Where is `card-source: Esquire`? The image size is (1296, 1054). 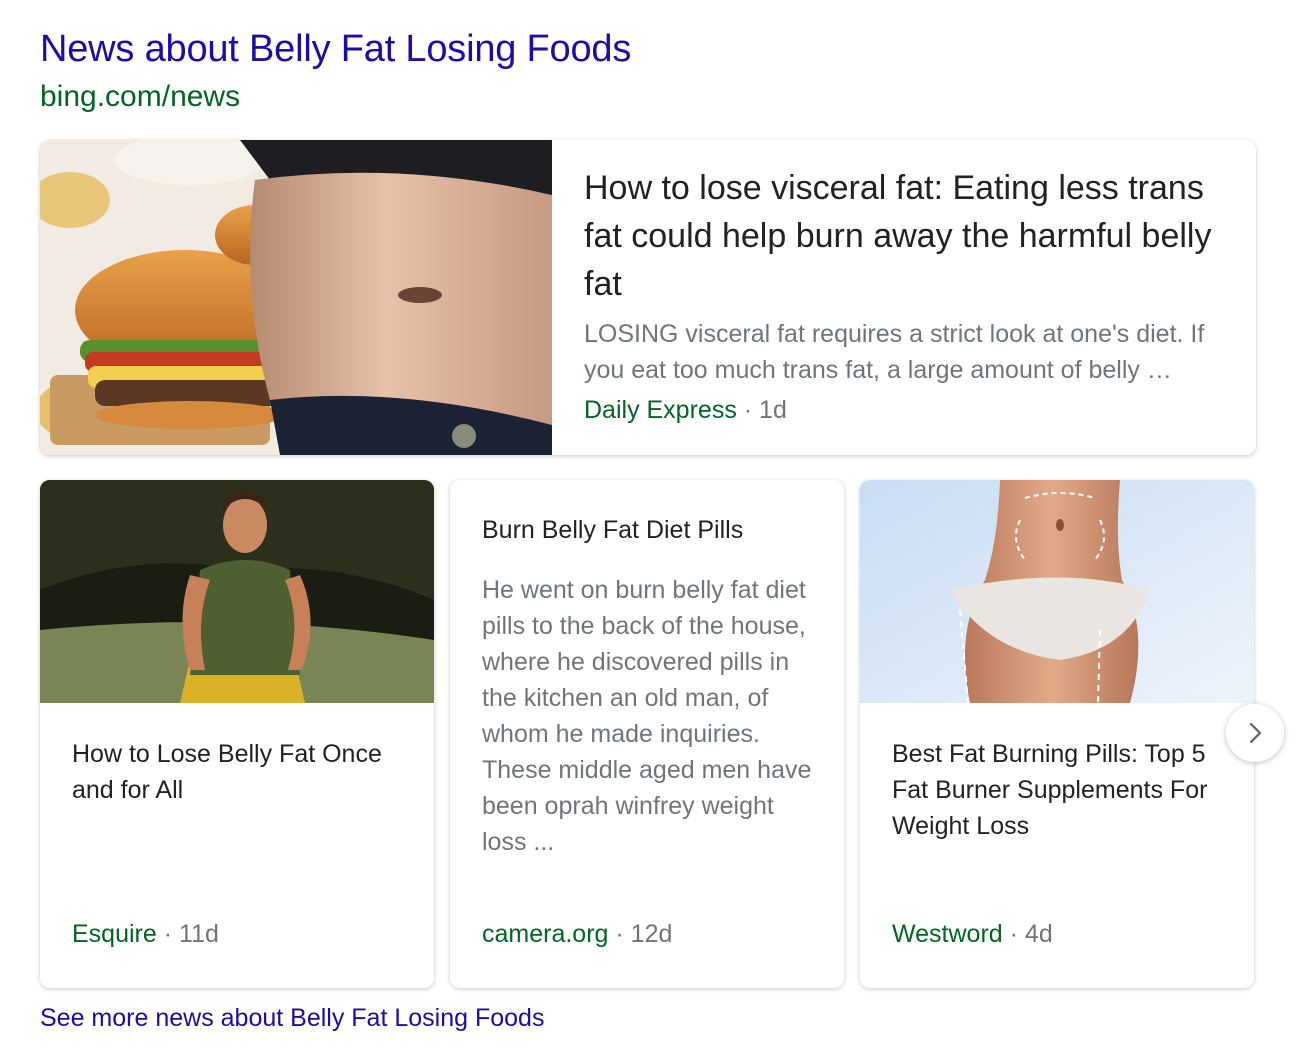 card-source: Esquire is located at coordinates (114, 934).